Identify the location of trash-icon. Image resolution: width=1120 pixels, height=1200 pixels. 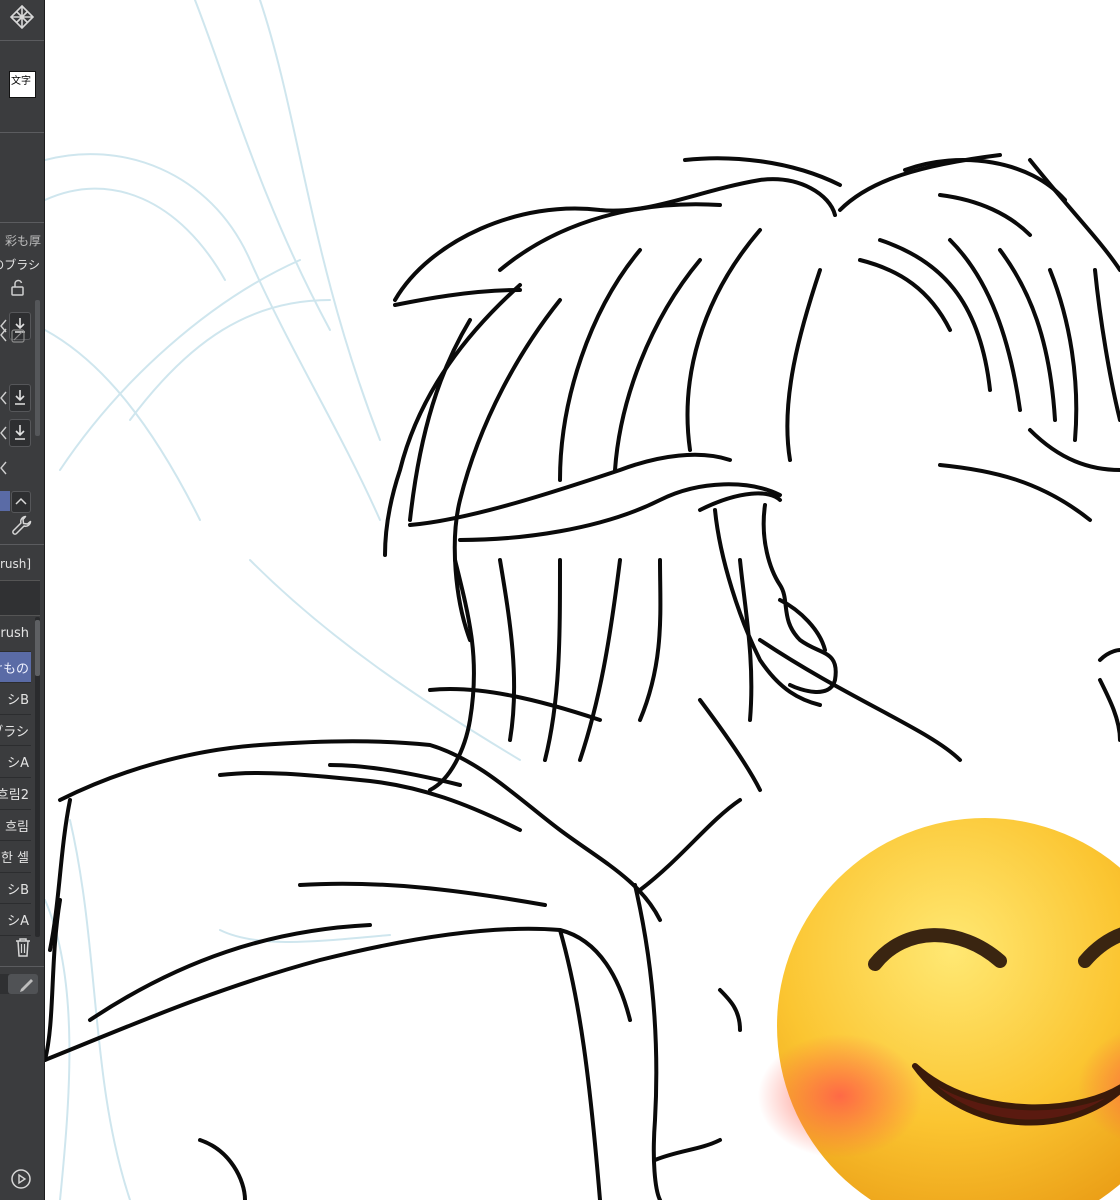
(23, 947).